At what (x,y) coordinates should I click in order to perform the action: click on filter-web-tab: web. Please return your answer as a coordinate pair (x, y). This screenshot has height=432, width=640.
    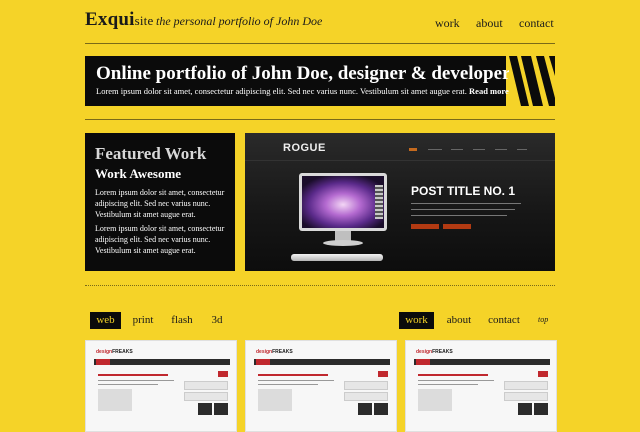
    Looking at the image, I should click on (105, 320).